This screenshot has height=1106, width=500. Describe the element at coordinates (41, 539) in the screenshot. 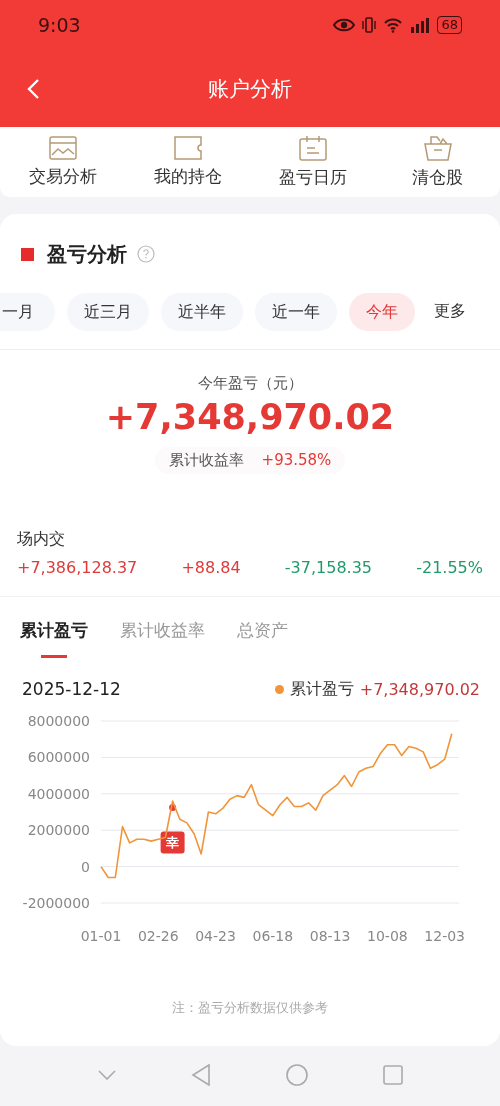

I see `stat-label: 场内交` at that location.